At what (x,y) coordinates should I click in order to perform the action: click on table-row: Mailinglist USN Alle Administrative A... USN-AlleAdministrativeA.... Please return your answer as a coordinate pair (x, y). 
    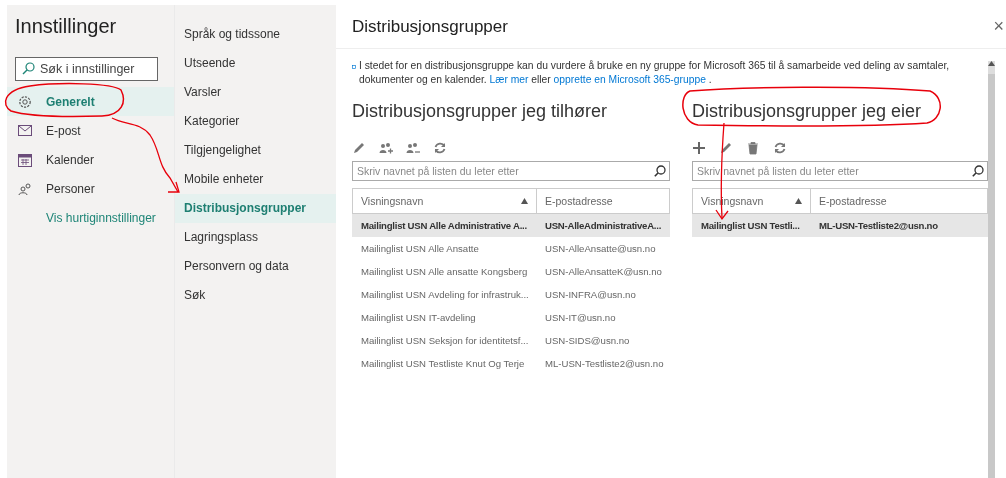
    Looking at the image, I should click on (511, 225).